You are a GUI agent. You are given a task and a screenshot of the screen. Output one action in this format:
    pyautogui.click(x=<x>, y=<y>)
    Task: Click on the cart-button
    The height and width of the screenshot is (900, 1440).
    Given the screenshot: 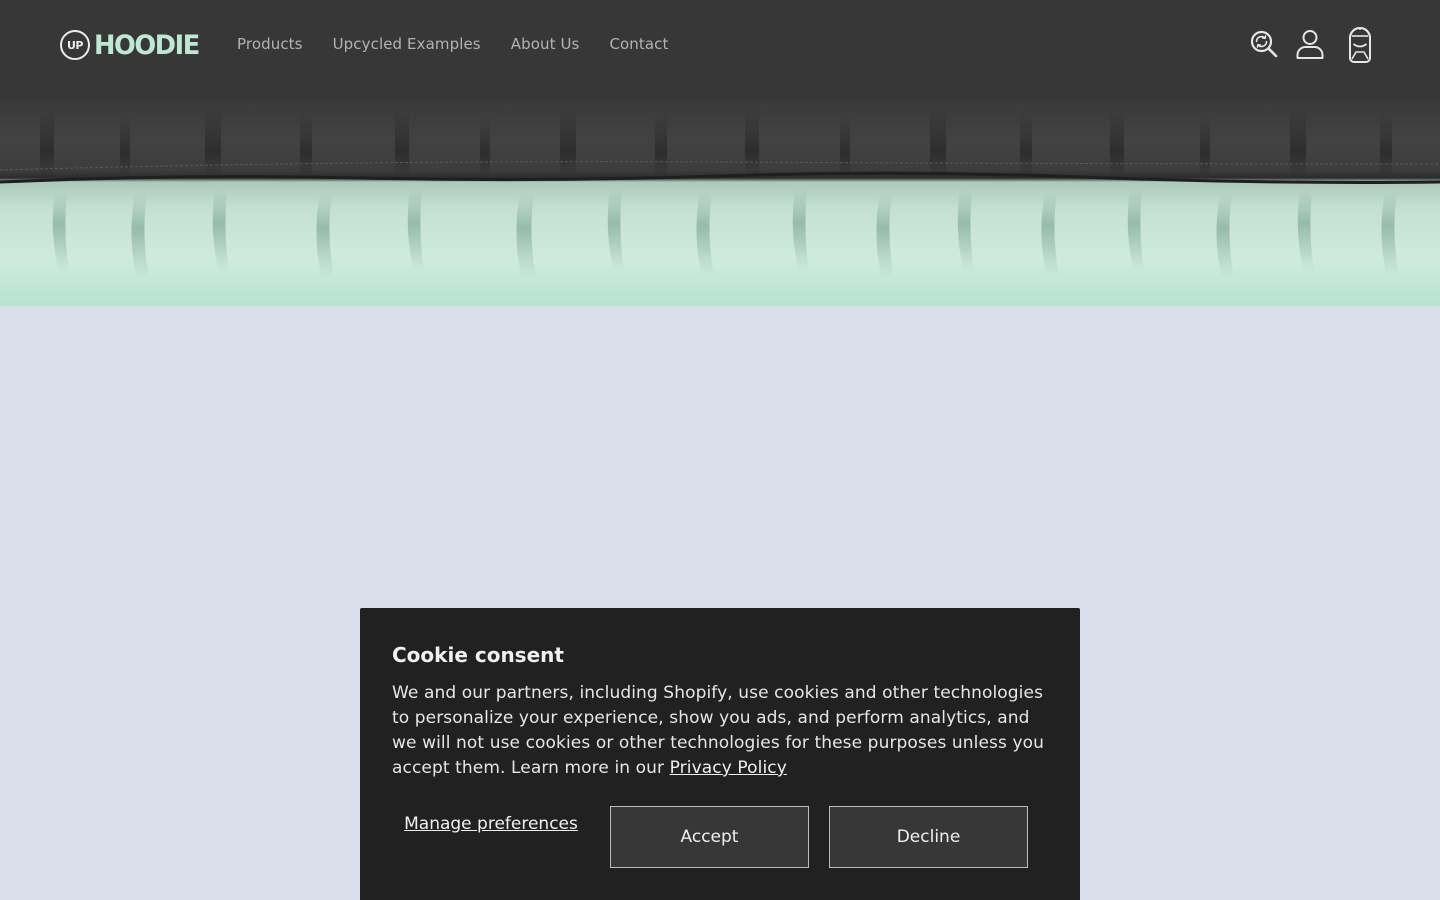 What is the action you would take?
    pyautogui.click(x=1360, y=44)
    